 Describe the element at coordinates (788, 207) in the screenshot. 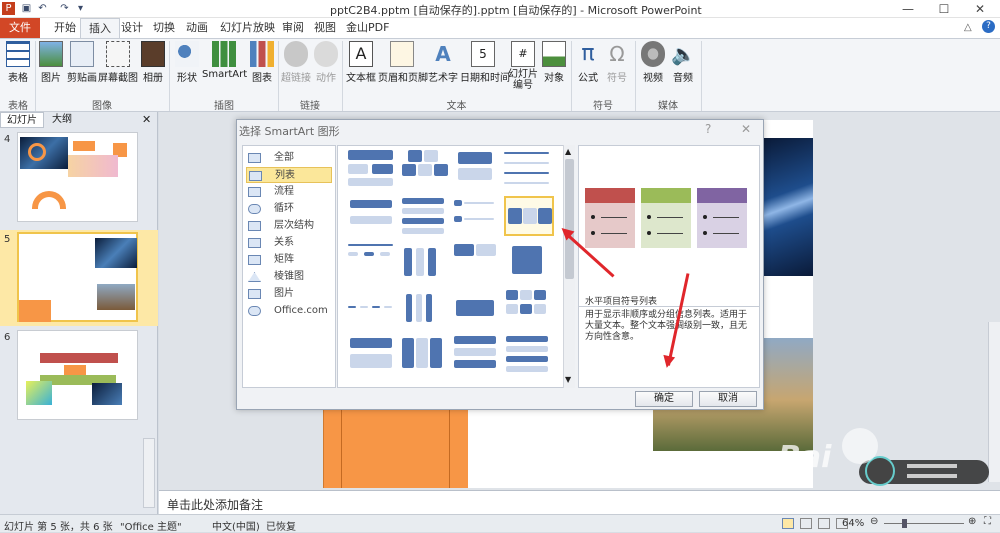

I see `storm-image` at that location.